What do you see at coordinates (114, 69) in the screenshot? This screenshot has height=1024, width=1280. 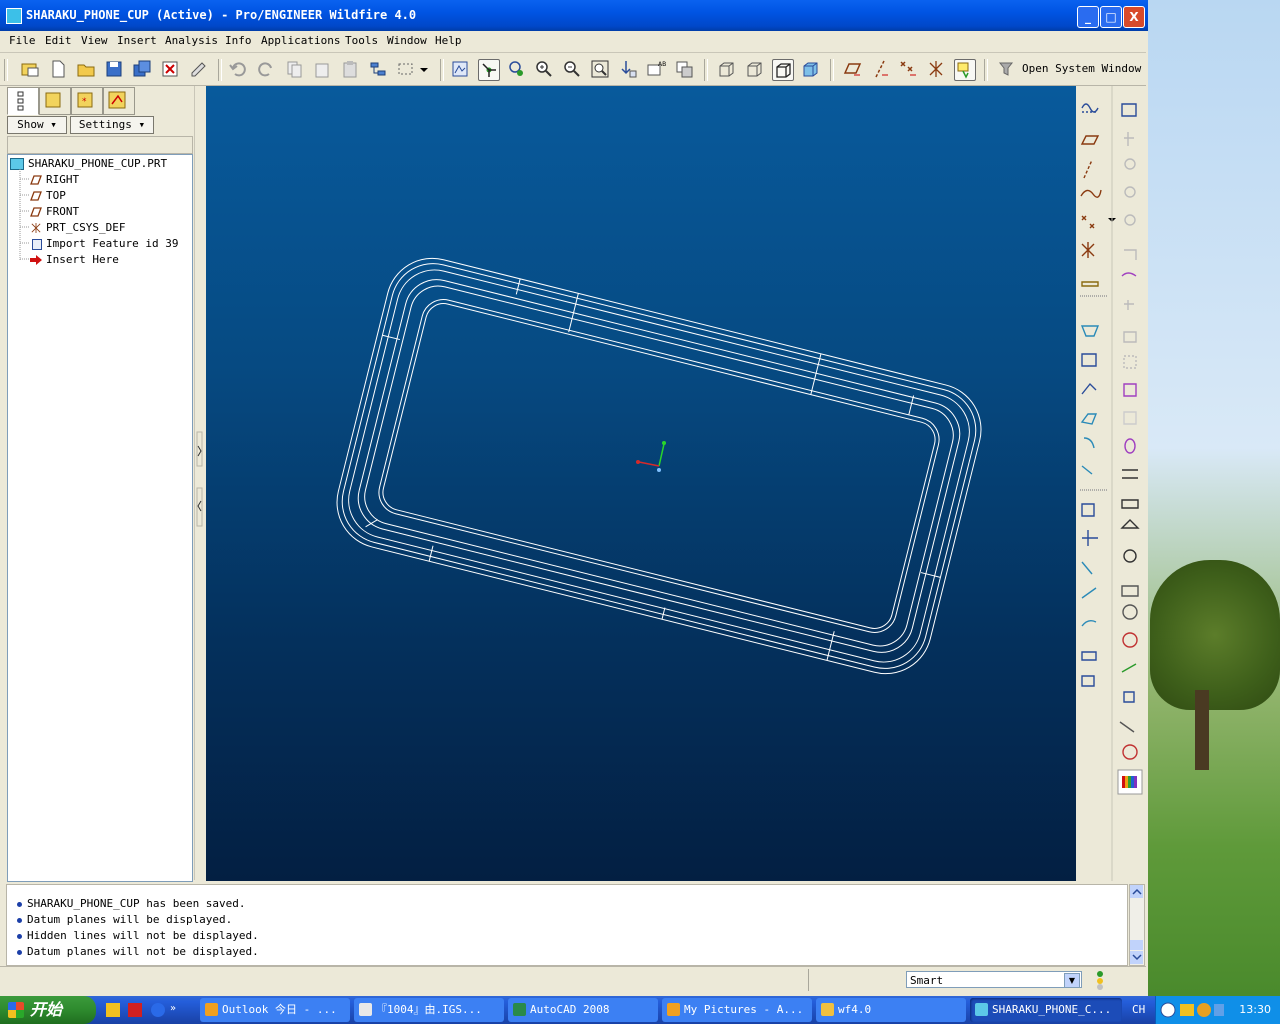 I see `save-icon` at bounding box center [114, 69].